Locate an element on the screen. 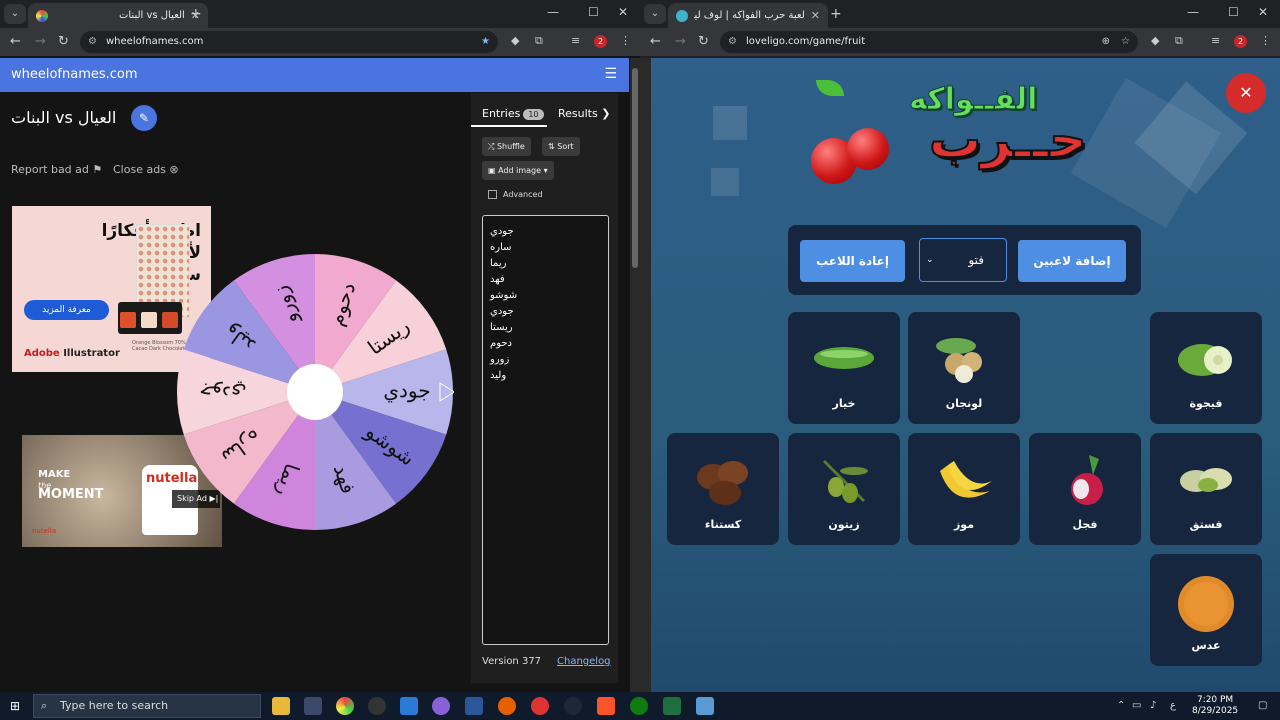 Image resolution: width=1280 pixels, height=720 pixels. add-players-button: إضافة لاعبين is located at coordinates (1072, 261).